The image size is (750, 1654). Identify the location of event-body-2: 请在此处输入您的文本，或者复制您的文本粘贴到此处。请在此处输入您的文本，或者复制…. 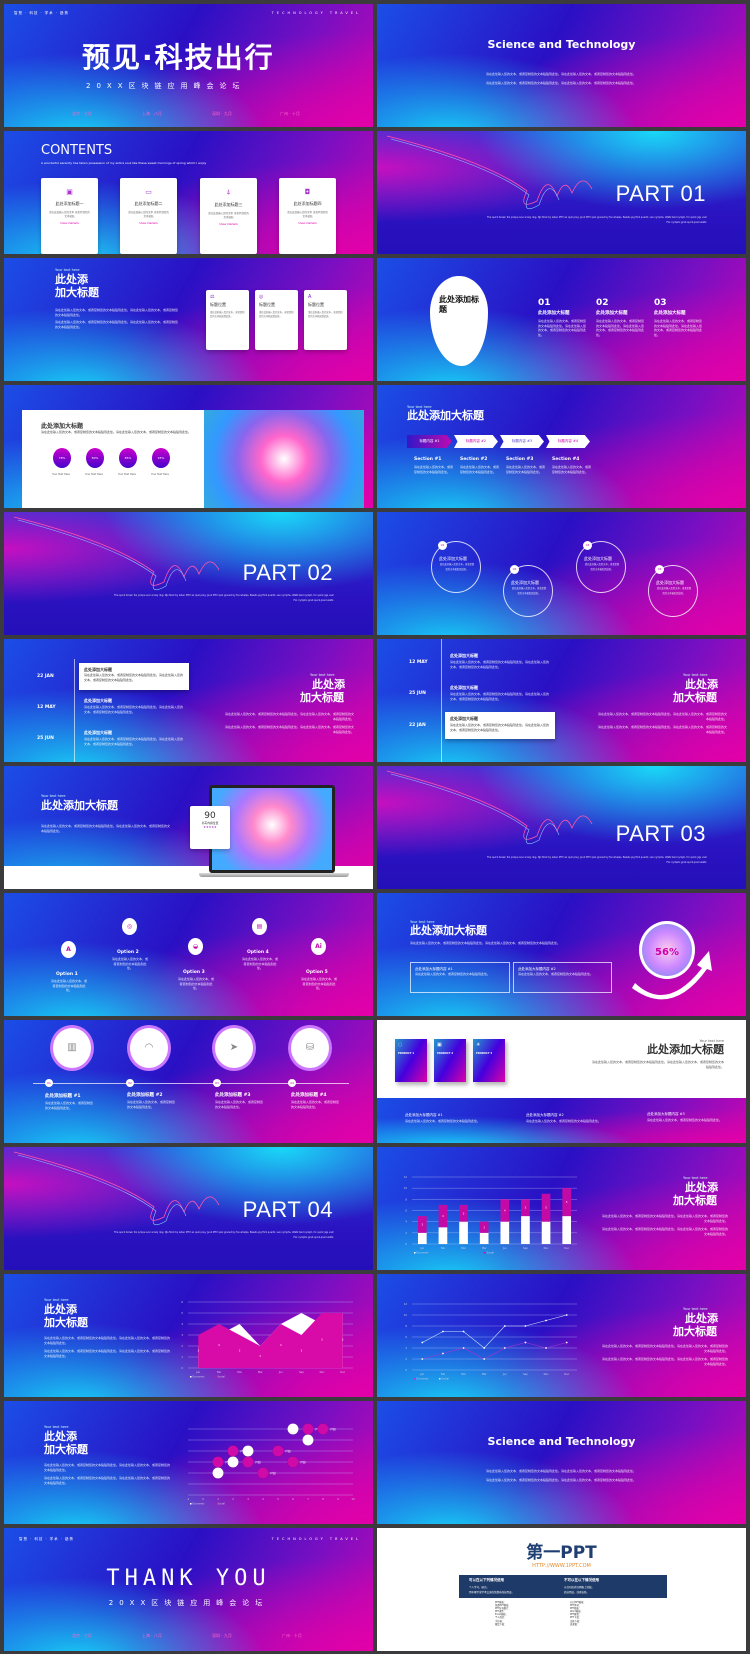
(500, 696).